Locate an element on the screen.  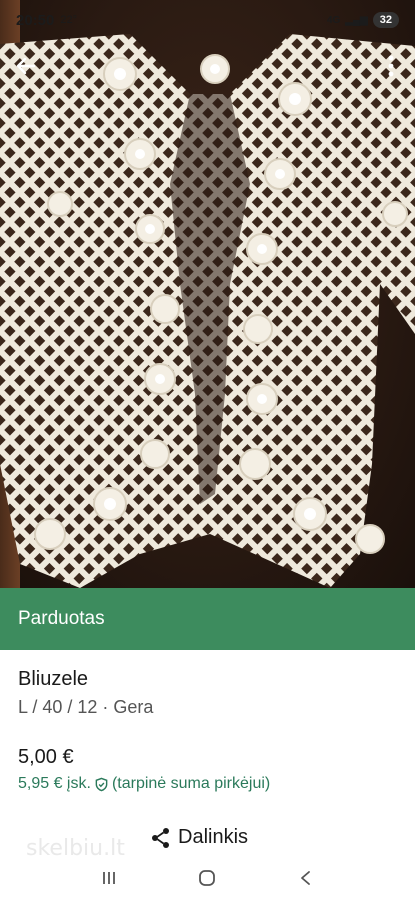
more-vertical-icon is located at coordinates (391, 66).